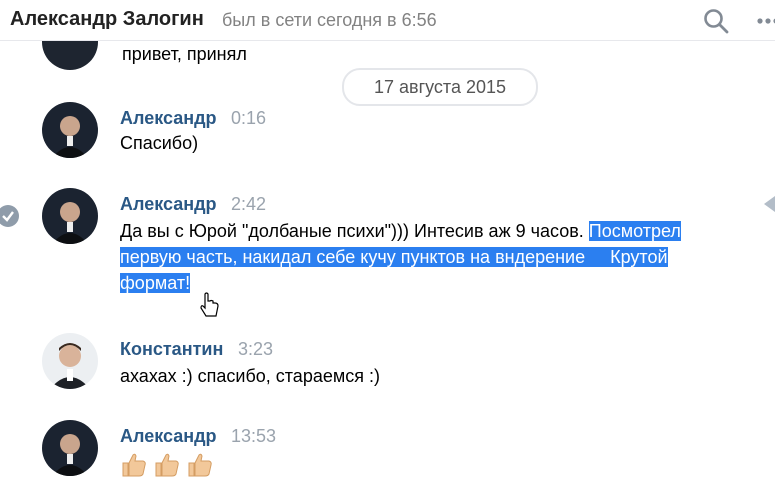 Image resolution: width=775 pixels, height=478 pixels. What do you see at coordinates (9, 216) in the screenshot?
I see `selected-check-icon` at bounding box center [9, 216].